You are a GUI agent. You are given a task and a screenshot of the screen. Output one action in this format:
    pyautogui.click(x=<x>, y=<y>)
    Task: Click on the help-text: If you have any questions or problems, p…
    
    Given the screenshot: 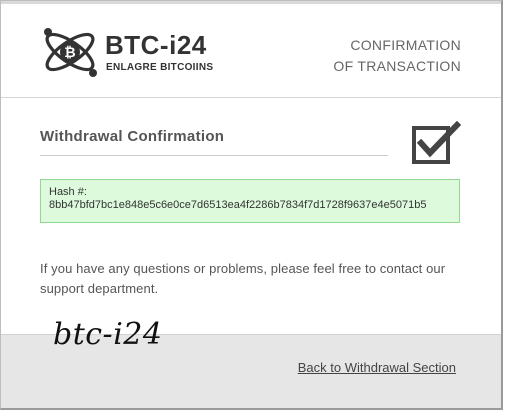 What is the action you would take?
    pyautogui.click(x=243, y=278)
    